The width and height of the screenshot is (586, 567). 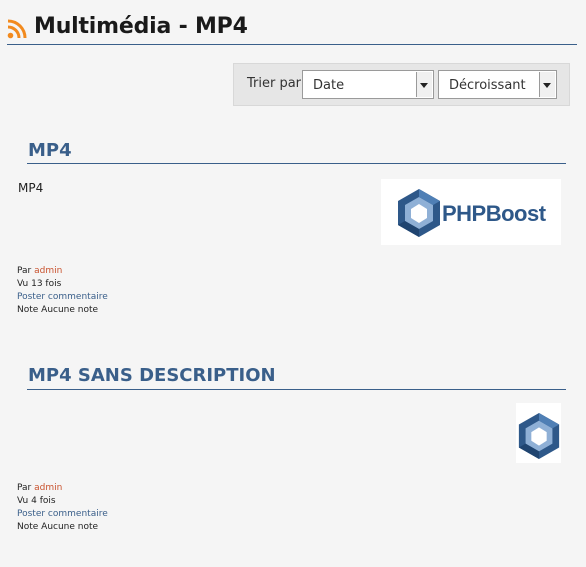 I want to click on item-thumbnail: PHPBoost, so click(x=471, y=212).